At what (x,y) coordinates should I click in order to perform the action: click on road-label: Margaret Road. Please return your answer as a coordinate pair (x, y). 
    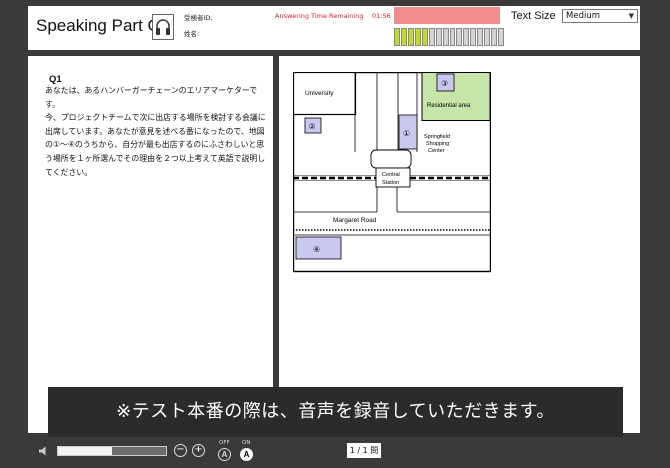
    Looking at the image, I should click on (355, 220).